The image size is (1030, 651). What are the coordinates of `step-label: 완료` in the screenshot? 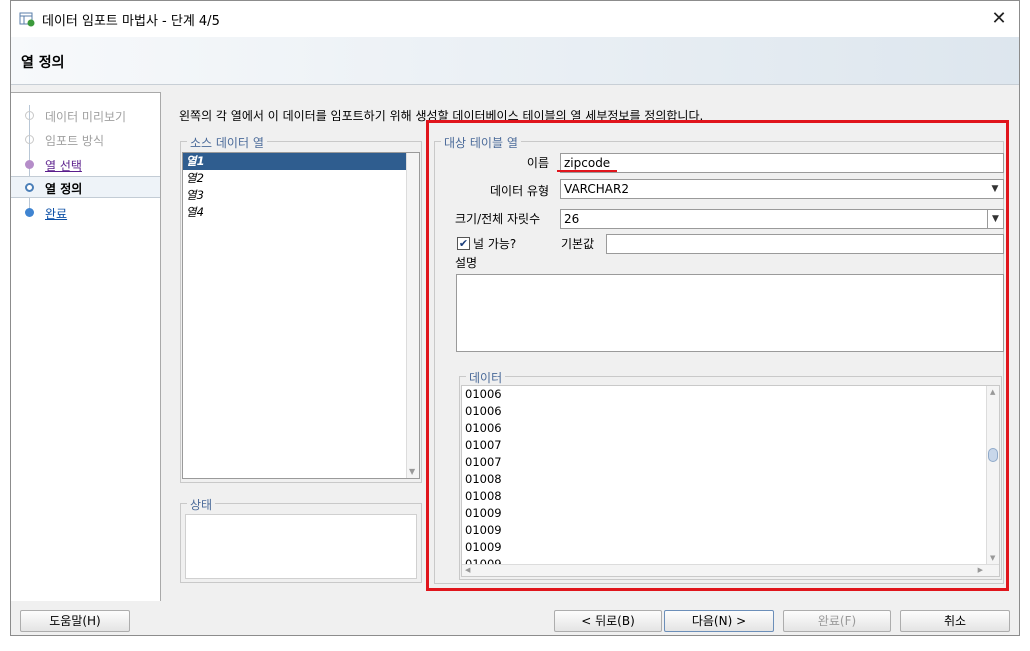 It's located at (56, 213).